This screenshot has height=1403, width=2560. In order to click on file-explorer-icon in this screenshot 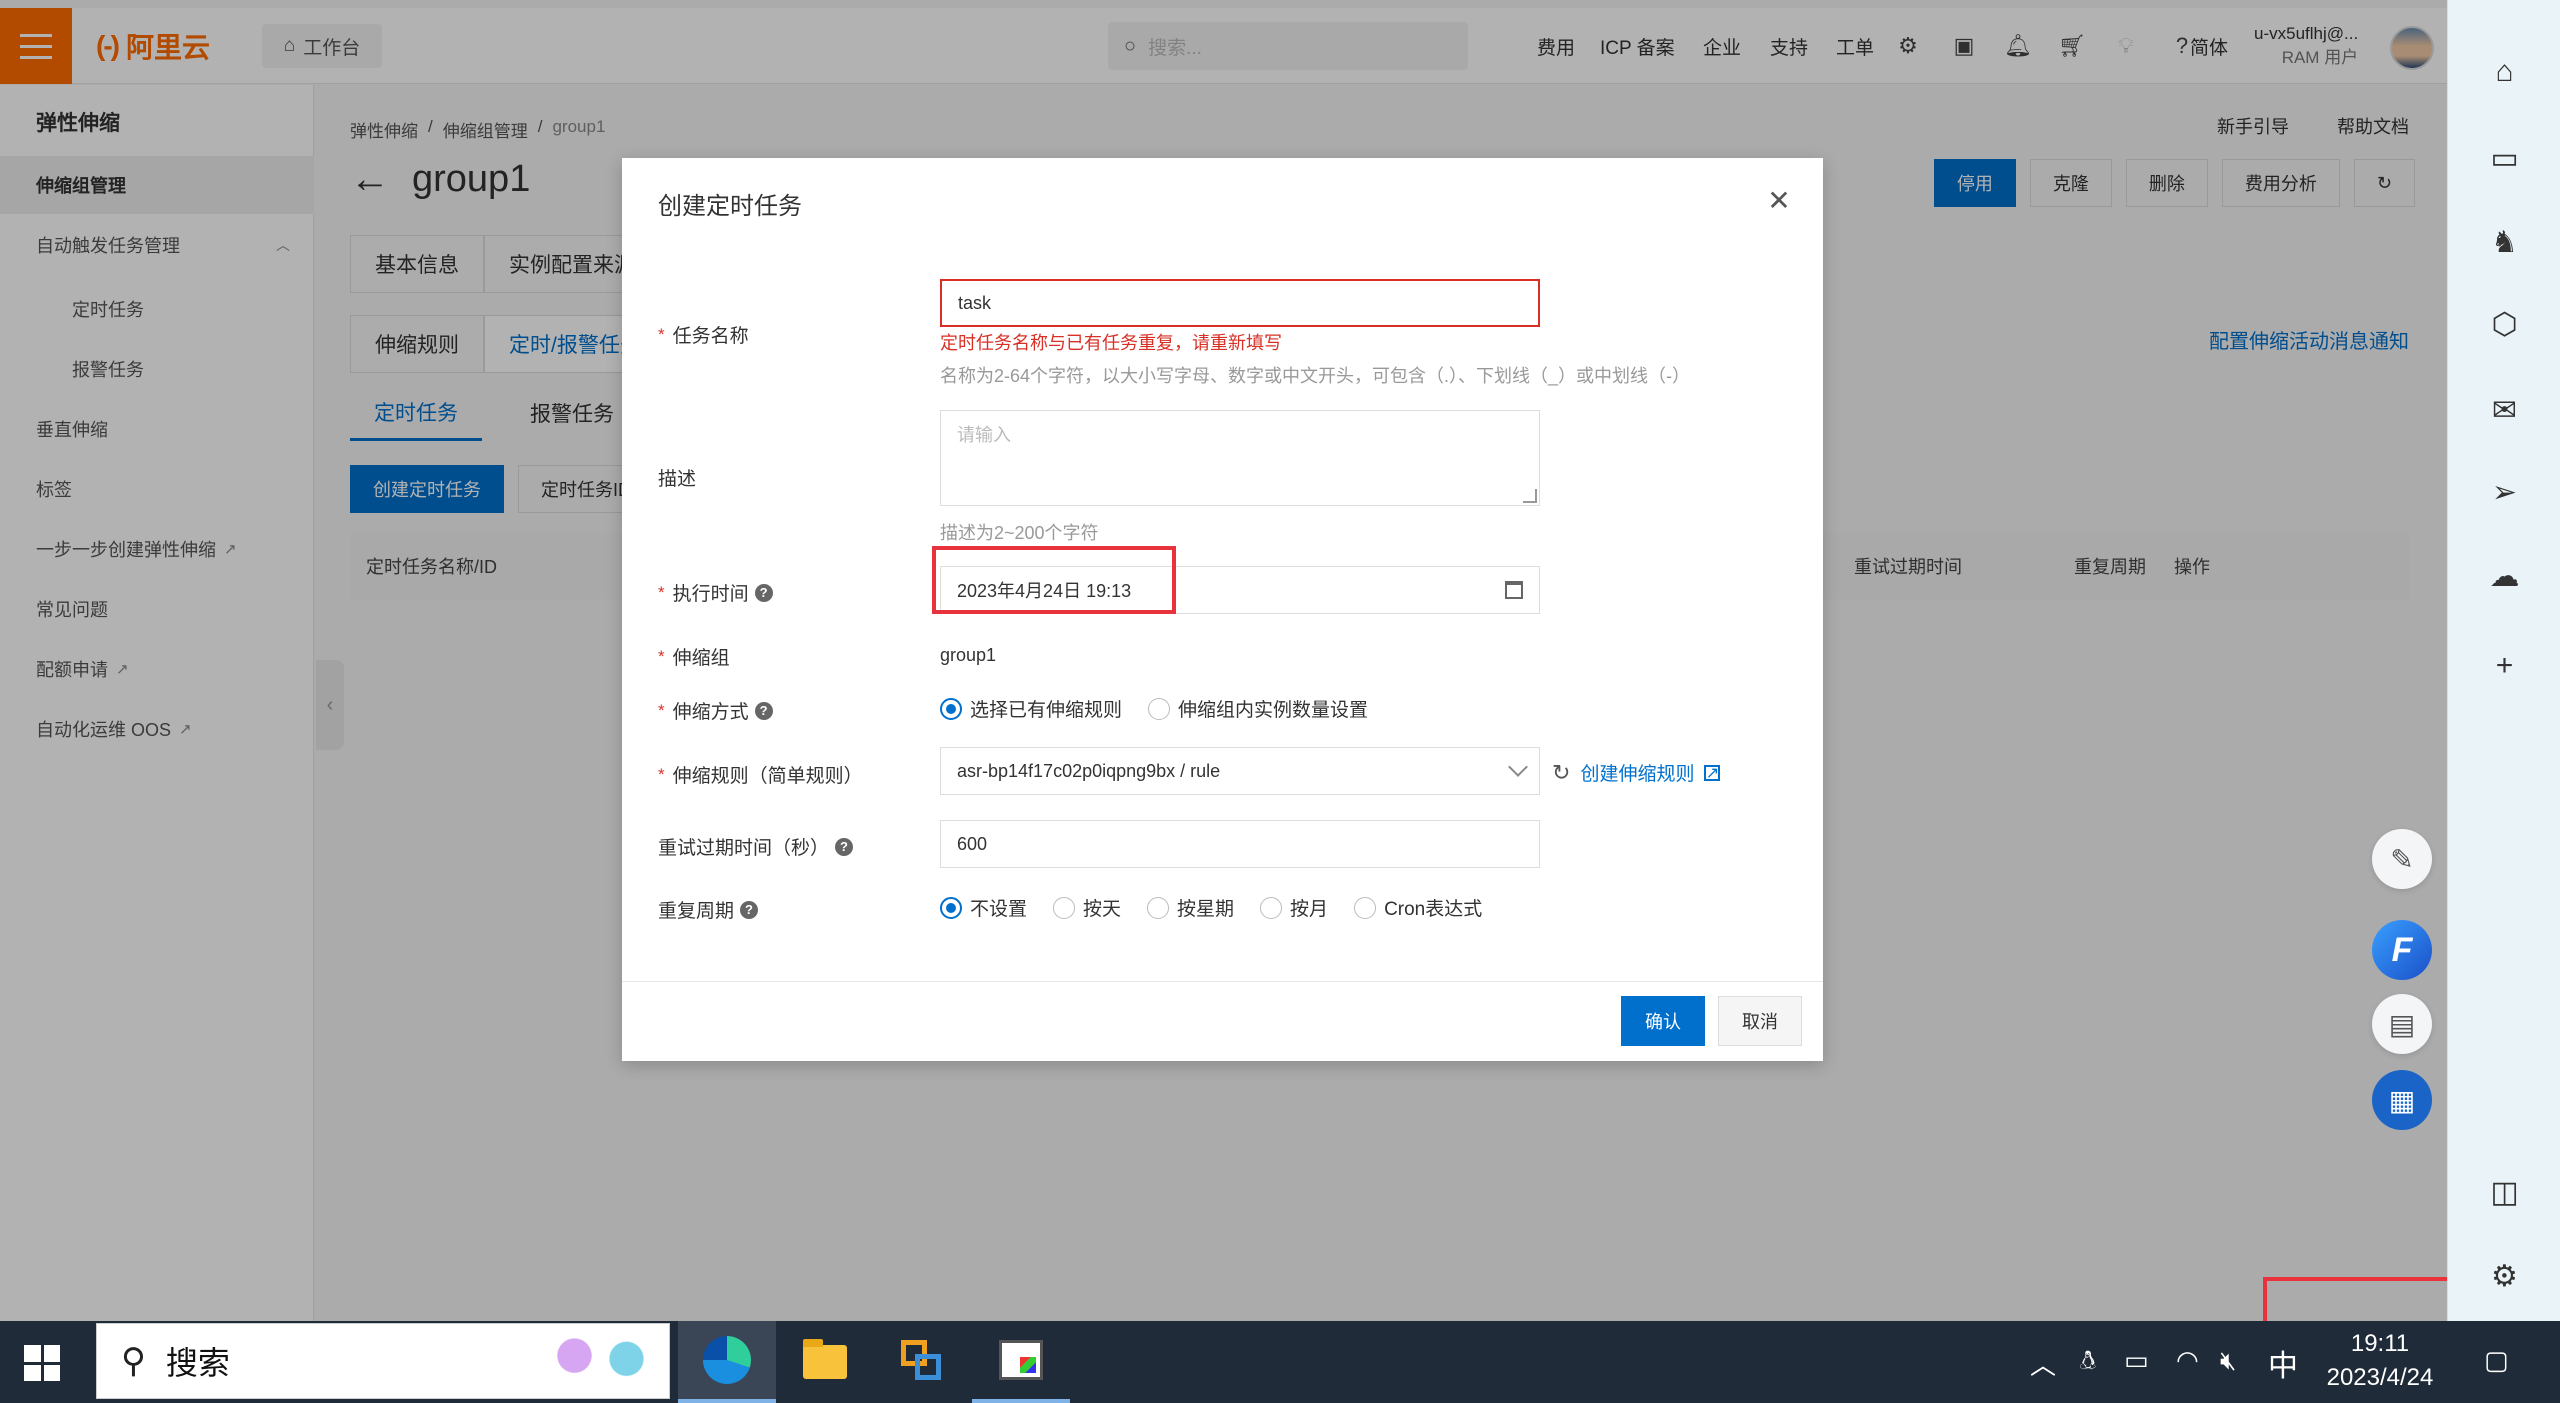, I will do `click(825, 1362)`.